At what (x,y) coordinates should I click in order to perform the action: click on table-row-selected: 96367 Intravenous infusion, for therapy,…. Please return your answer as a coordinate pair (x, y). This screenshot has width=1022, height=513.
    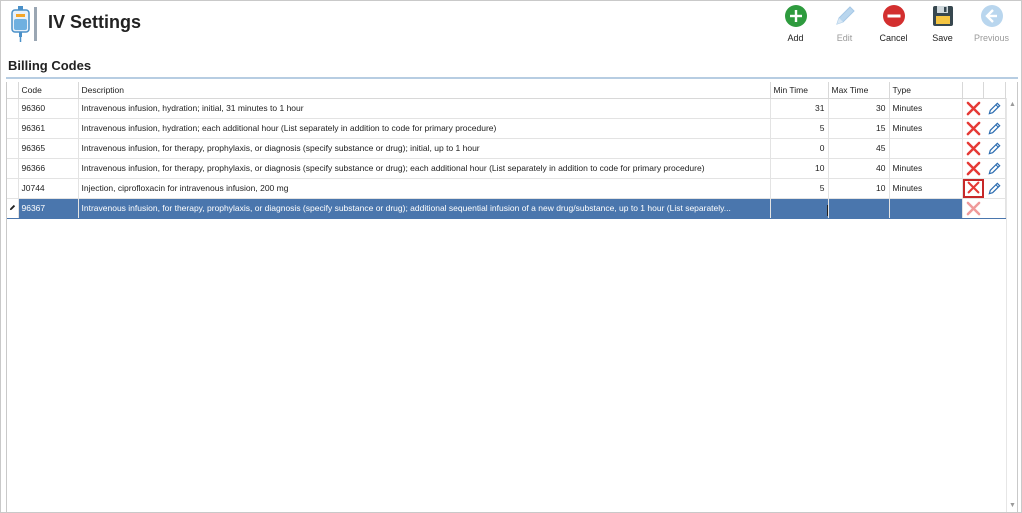
    Looking at the image, I should click on (506, 208).